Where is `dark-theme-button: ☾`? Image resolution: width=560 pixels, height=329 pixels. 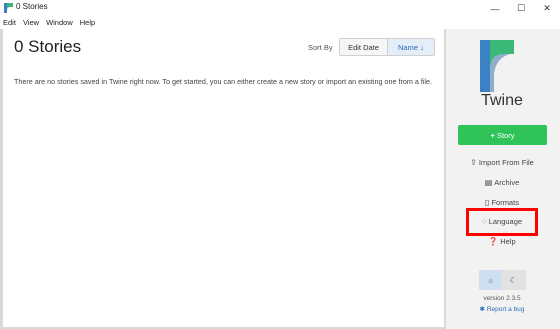
dark-theme-button: ☾ is located at coordinates (513, 280).